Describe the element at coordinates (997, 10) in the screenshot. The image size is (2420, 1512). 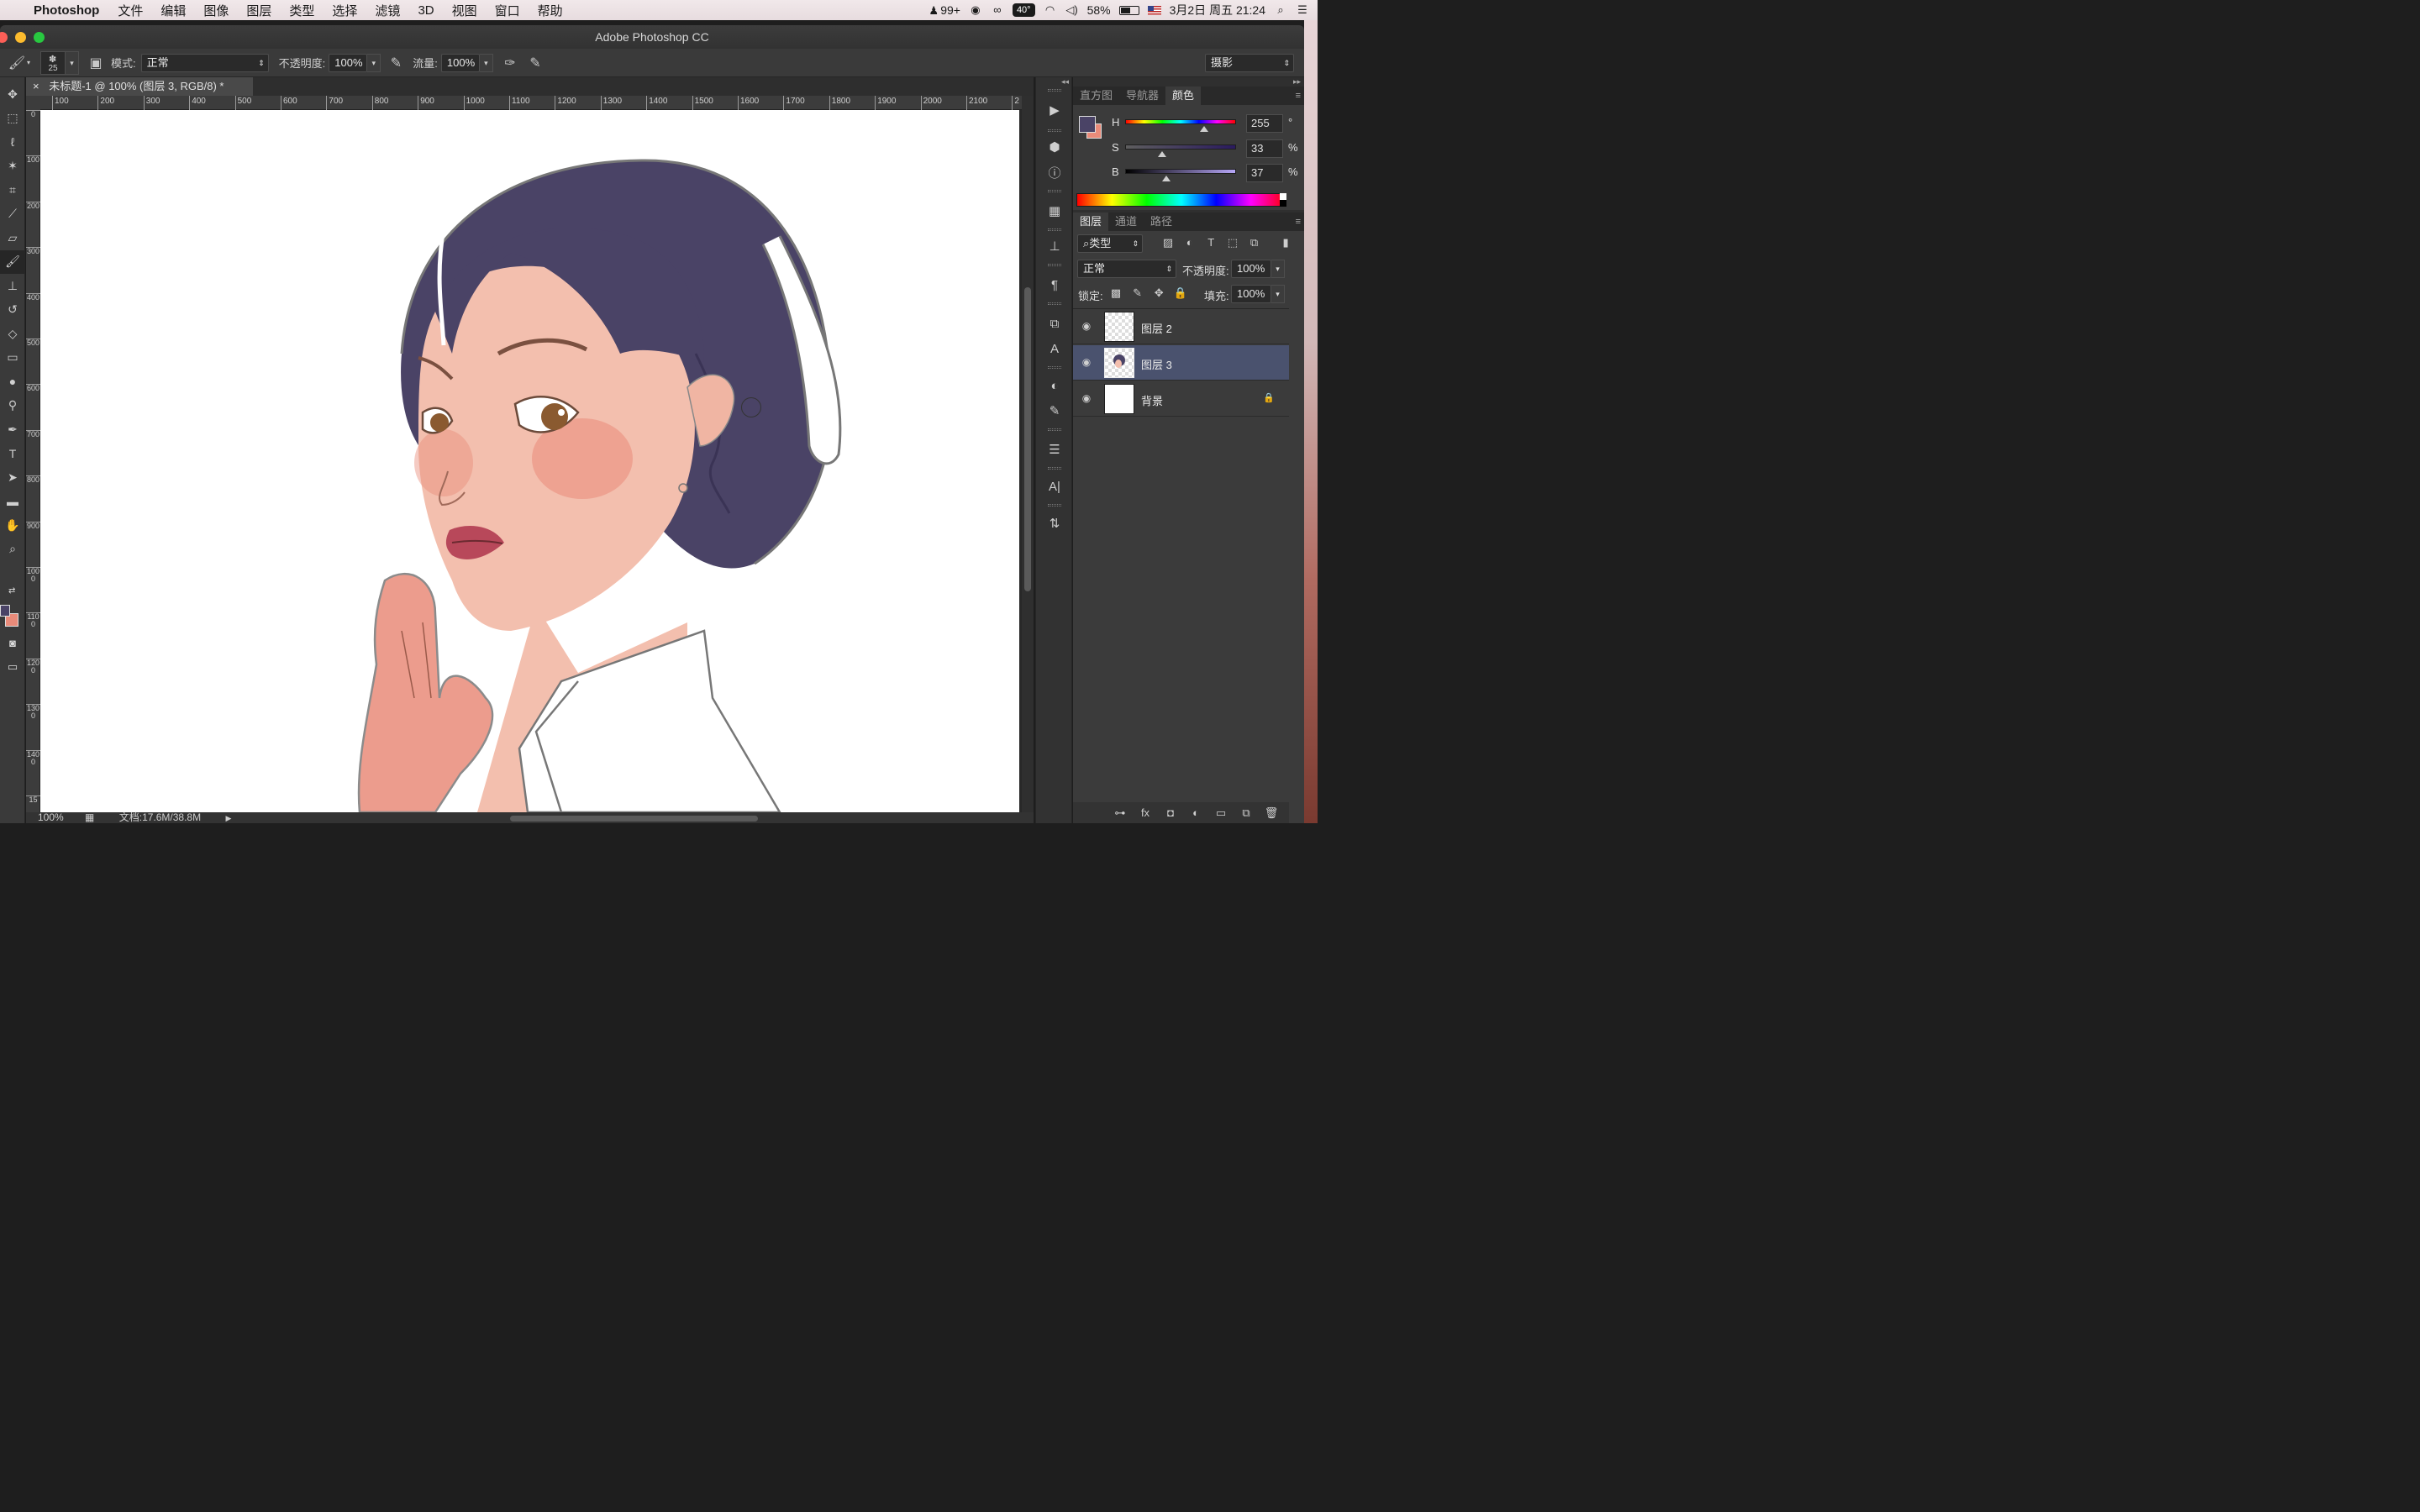
I see `creative-cloud-icon: ∞` at that location.